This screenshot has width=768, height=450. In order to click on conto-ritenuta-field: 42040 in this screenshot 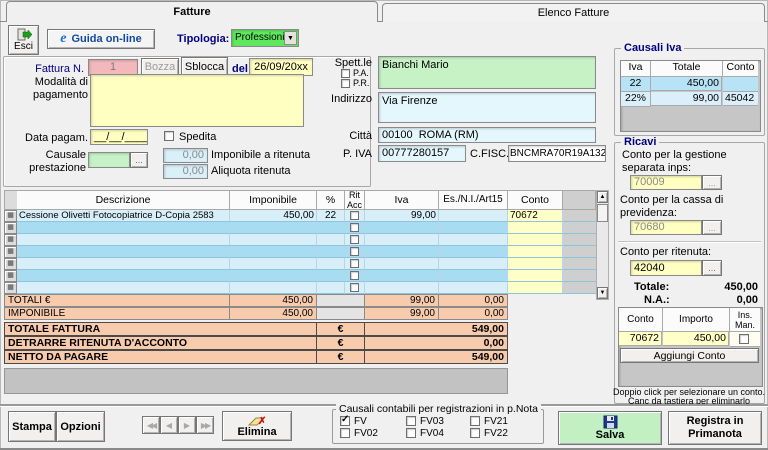, I will do `click(666, 268)`.